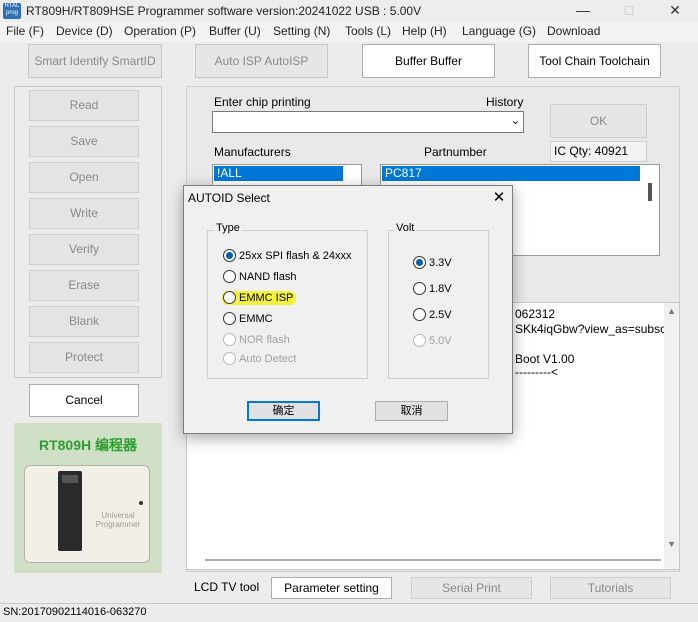  I want to click on blank-button: Blank, so click(84, 321).